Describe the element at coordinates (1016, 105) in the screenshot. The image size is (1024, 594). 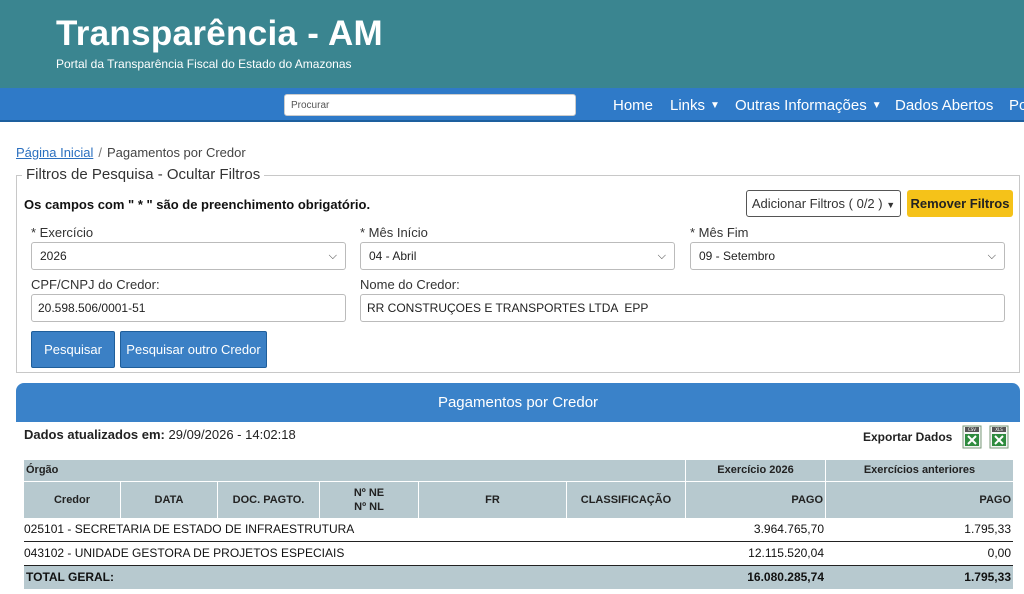
I see `nav-item-truncated: Po` at that location.